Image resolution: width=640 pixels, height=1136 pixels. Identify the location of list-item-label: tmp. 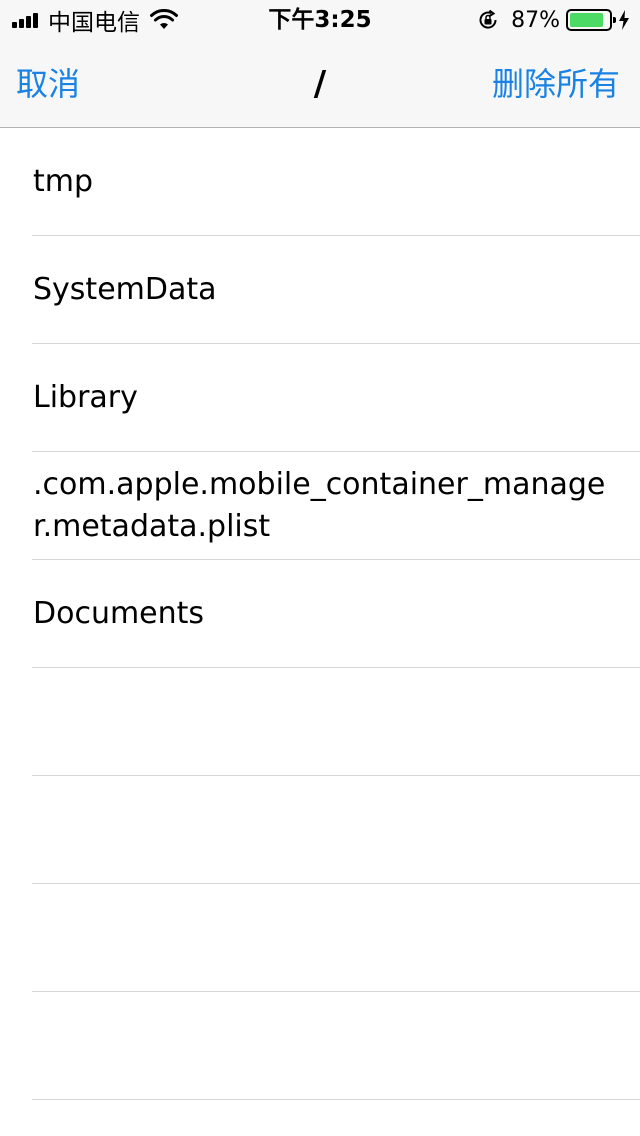
(63, 181).